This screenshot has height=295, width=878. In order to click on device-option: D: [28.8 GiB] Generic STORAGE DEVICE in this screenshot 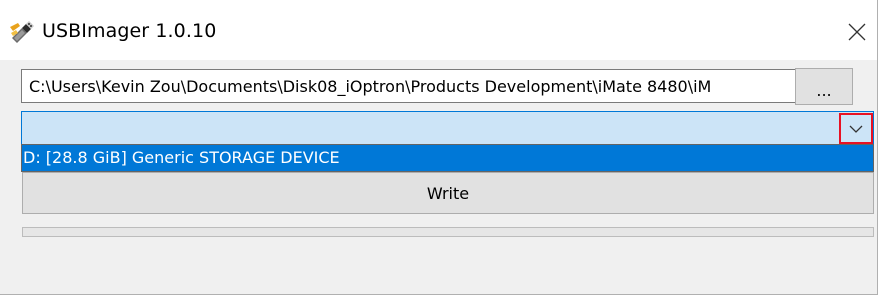, I will do `click(181, 158)`.